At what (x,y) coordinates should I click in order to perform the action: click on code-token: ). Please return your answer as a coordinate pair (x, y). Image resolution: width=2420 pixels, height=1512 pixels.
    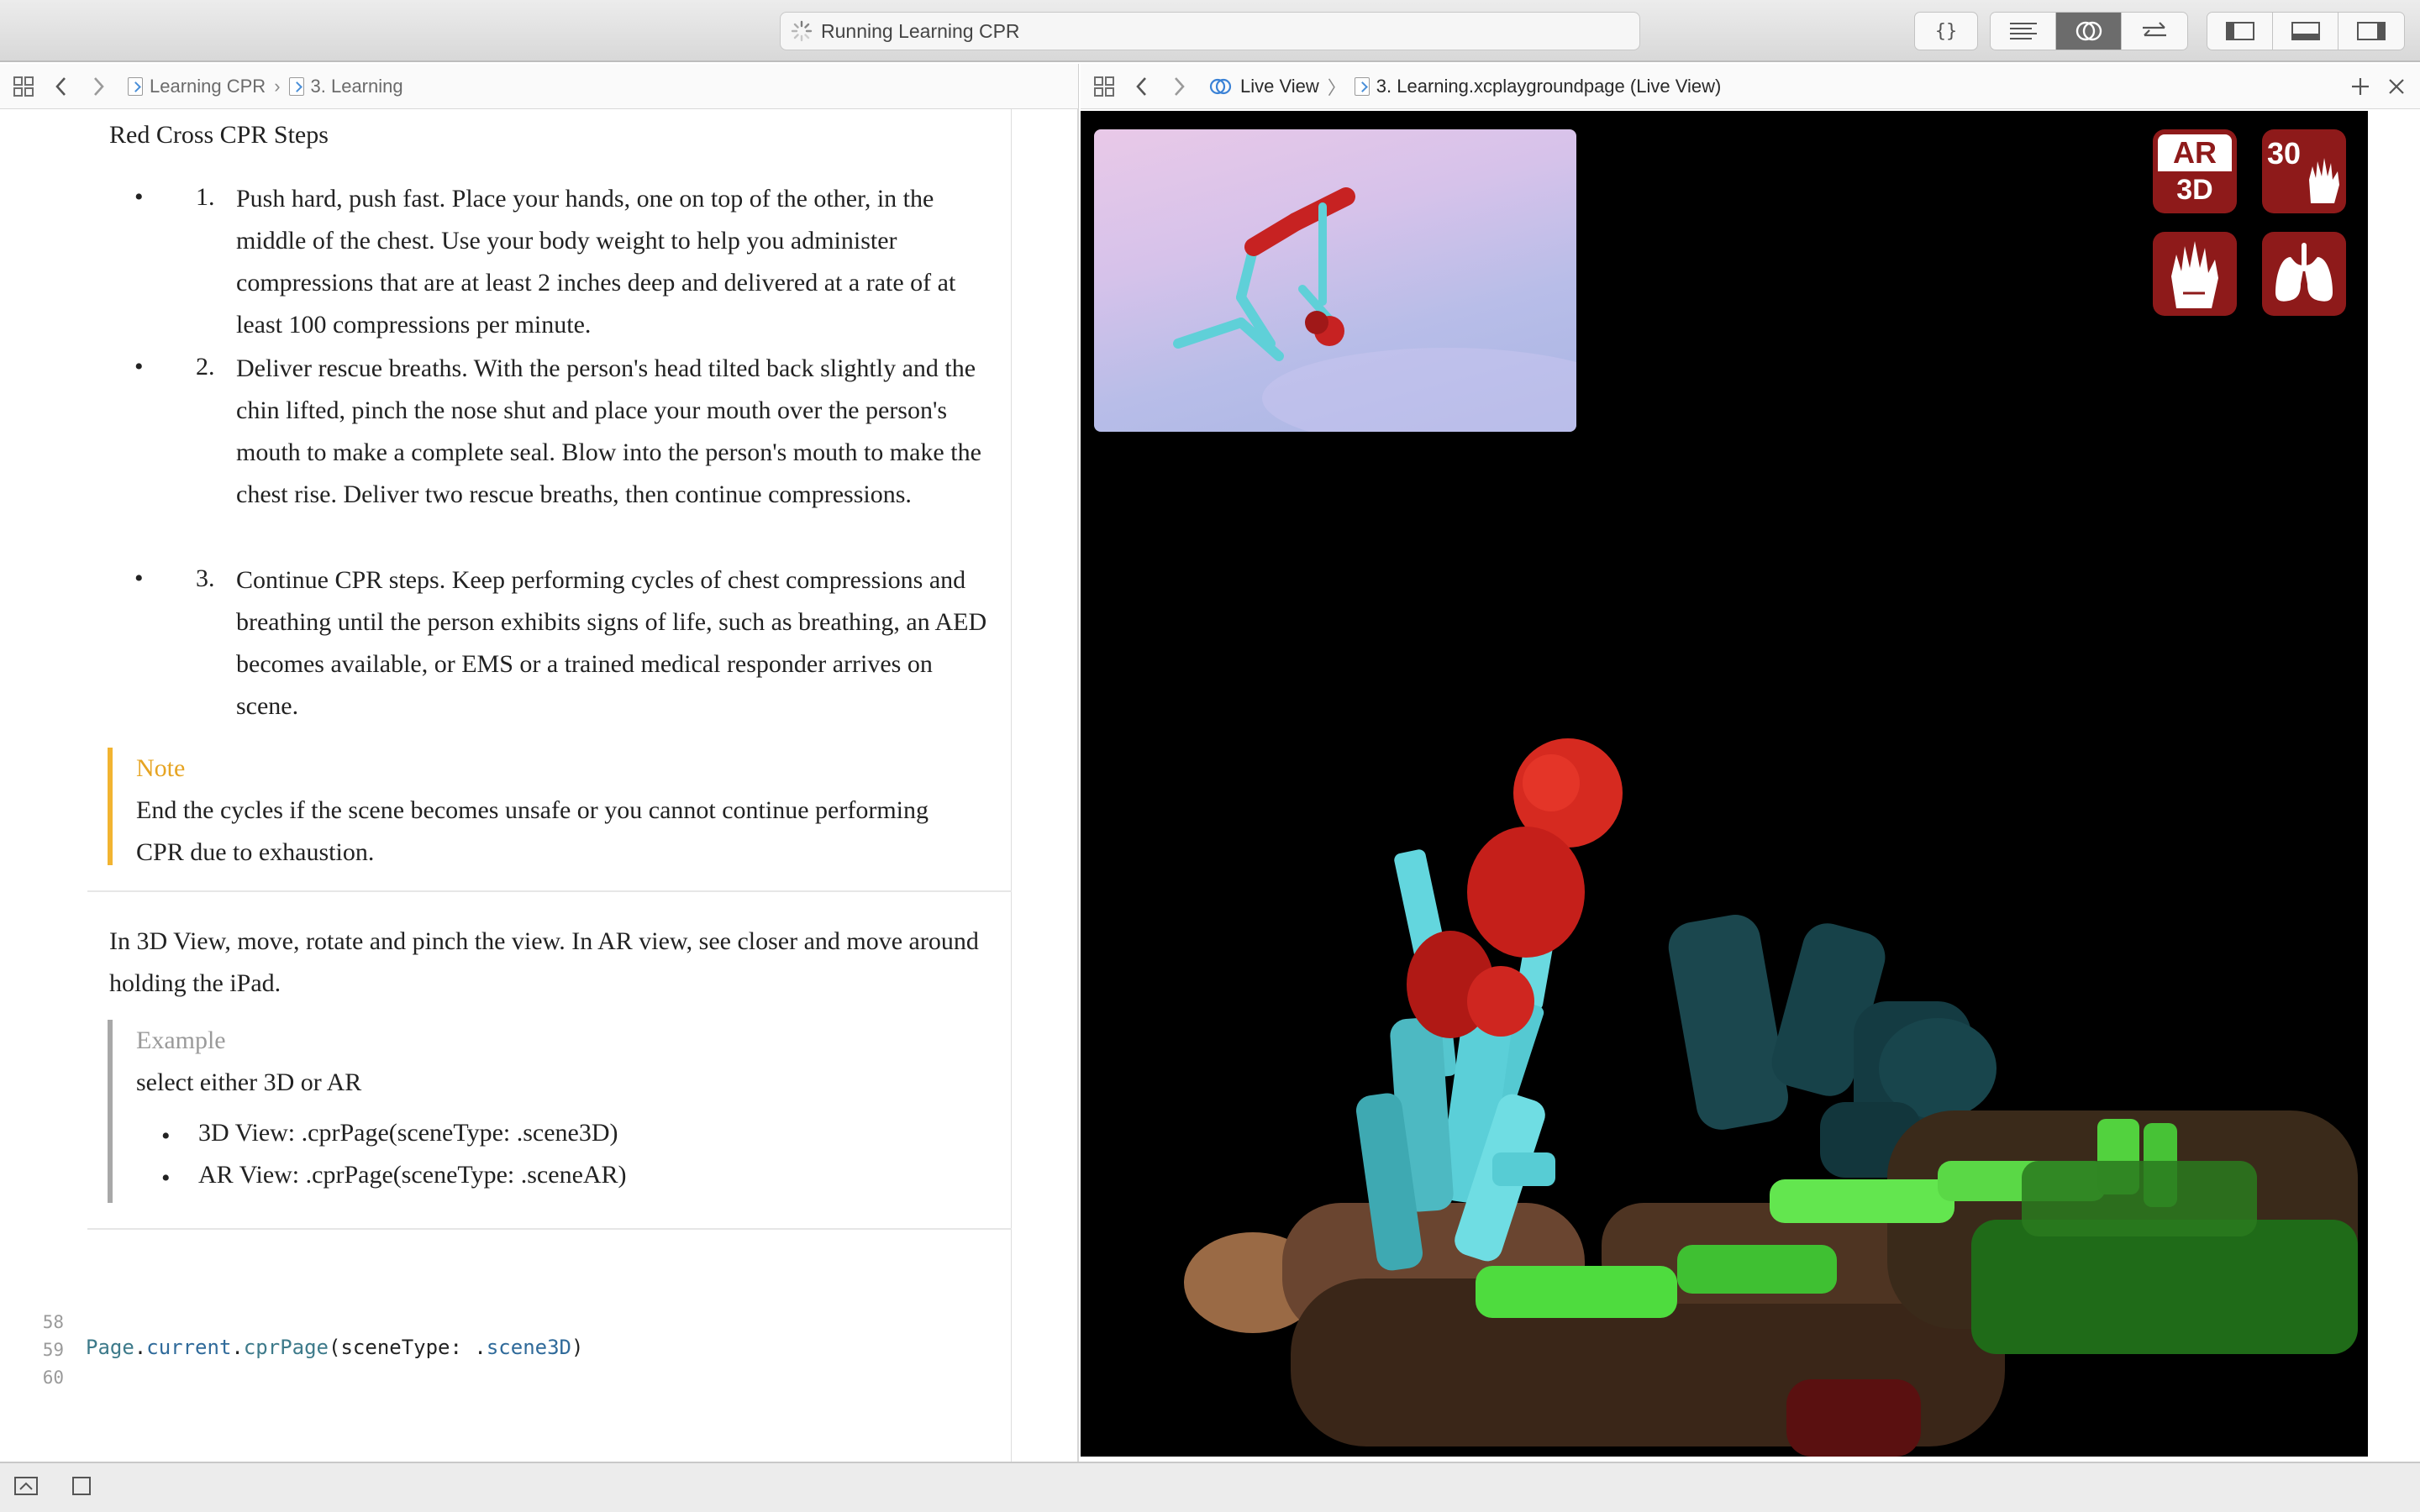
    Looking at the image, I should click on (577, 1347).